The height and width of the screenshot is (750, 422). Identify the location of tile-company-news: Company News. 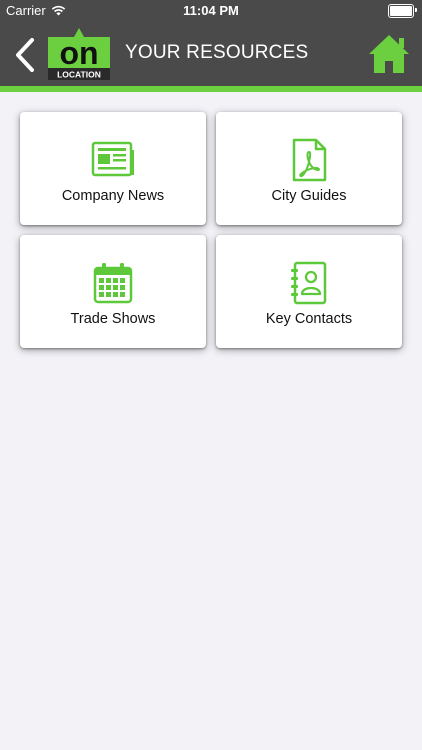
(113, 168).